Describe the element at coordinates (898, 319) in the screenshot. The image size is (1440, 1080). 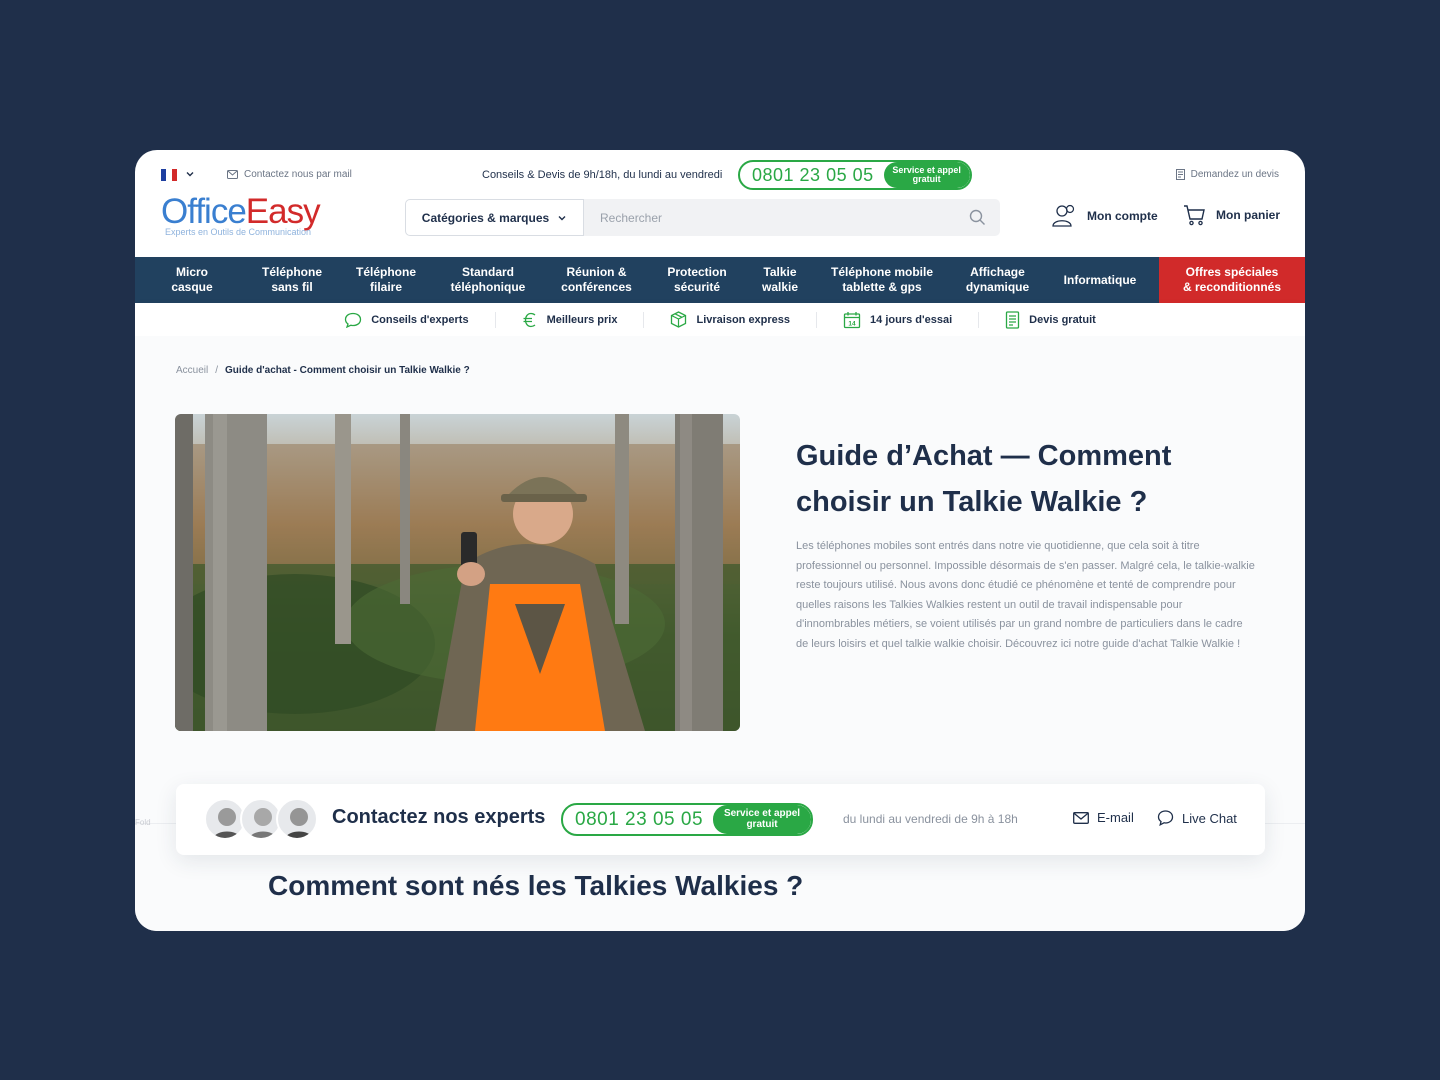
I see `usp-item: 14 14 jours d'essai` at that location.